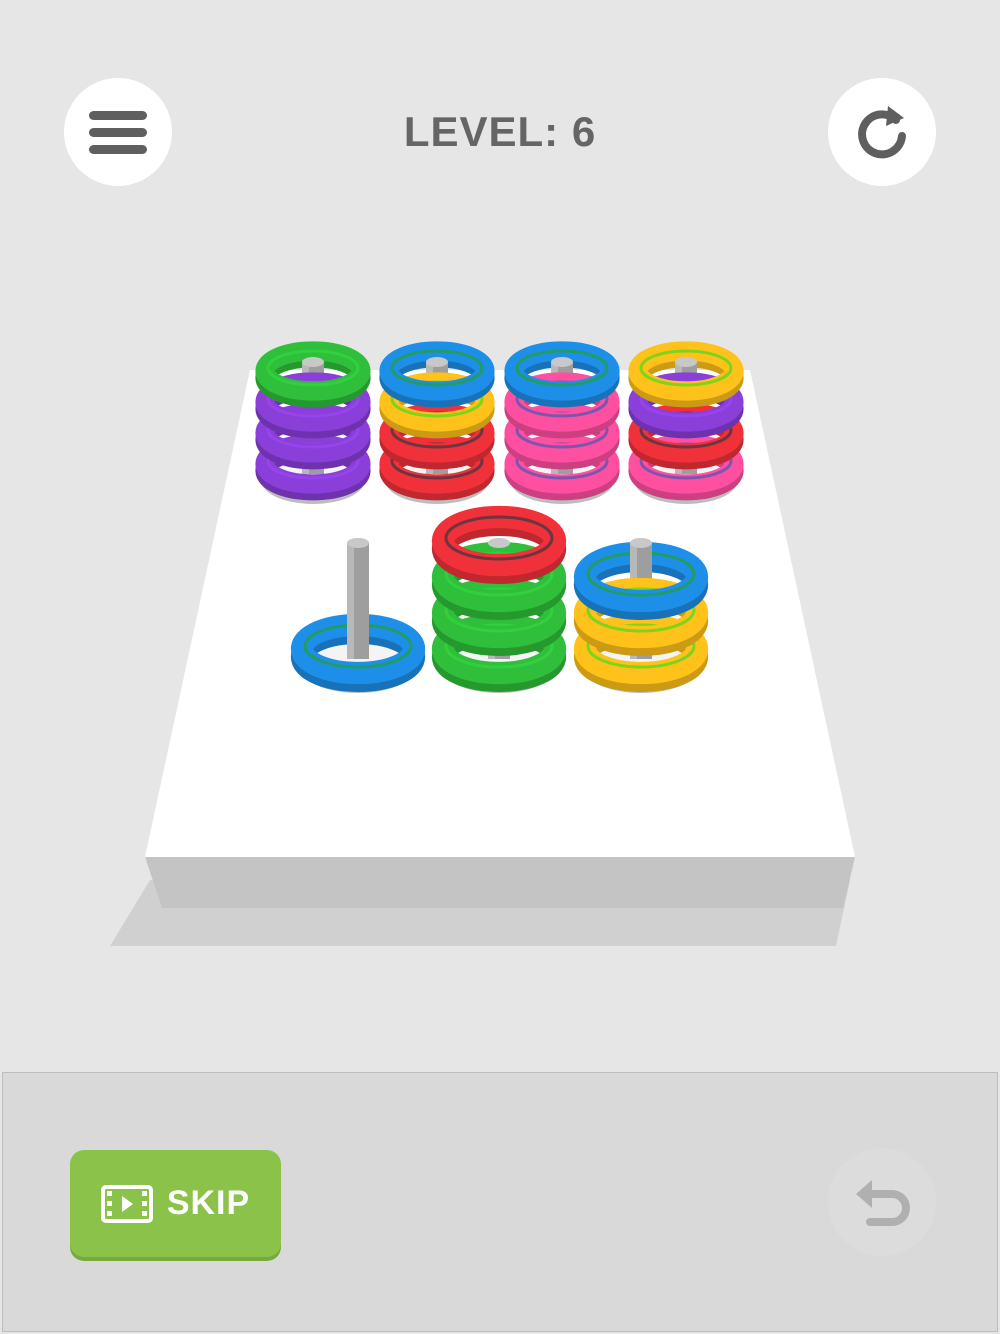 This screenshot has height=1334, width=1000. What do you see at coordinates (500, 882) in the screenshot?
I see `board-front-side` at bounding box center [500, 882].